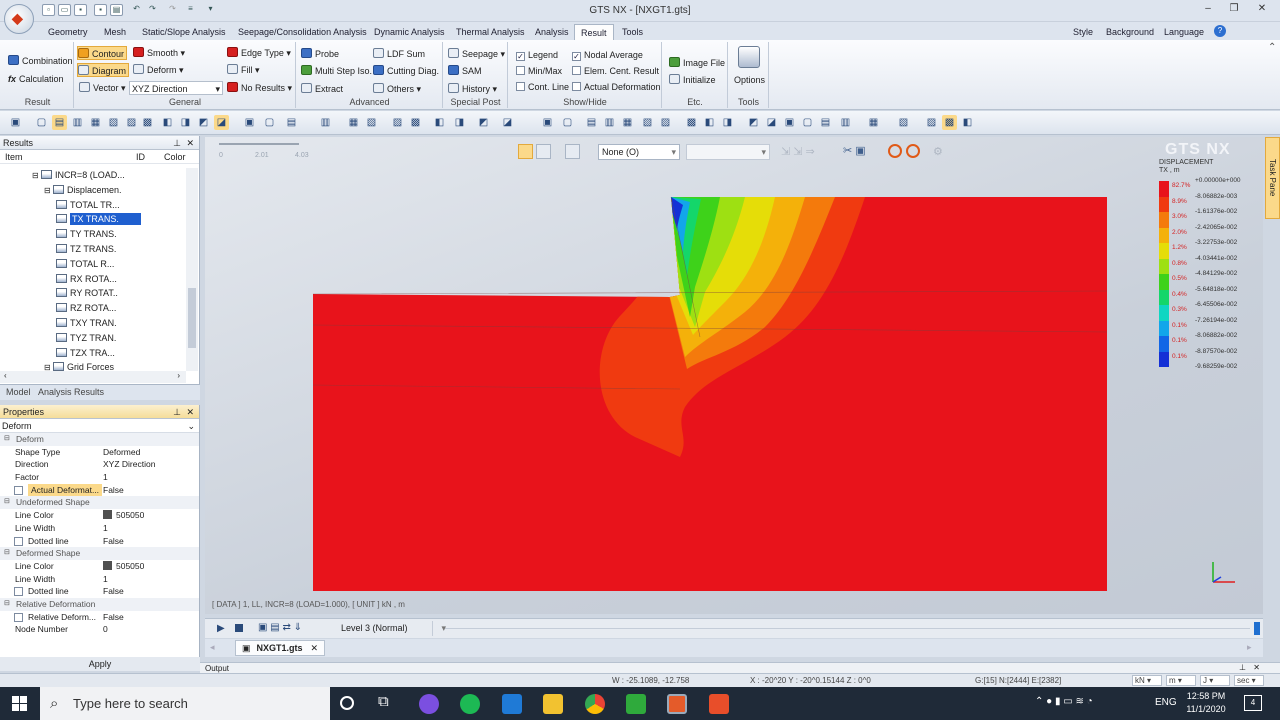 Image resolution: width=1280 pixels, height=720 pixels. What do you see at coordinates (184, 32) in the screenshot?
I see `tab-static-slope: Static/Slope Analysis` at bounding box center [184, 32].